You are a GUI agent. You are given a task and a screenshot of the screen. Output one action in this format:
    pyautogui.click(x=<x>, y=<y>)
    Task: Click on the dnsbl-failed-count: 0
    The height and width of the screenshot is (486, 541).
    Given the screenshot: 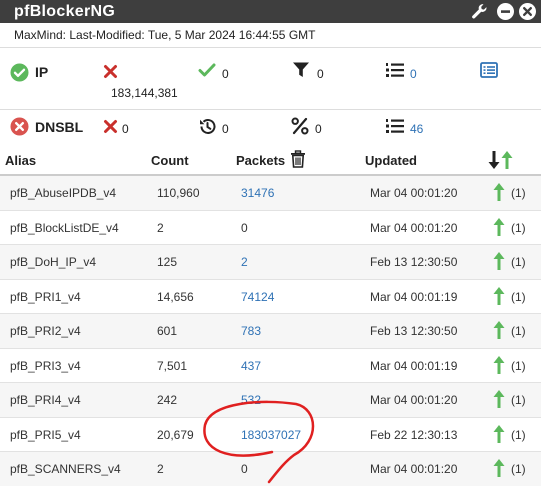 What is the action you would take?
    pyautogui.click(x=125, y=129)
    